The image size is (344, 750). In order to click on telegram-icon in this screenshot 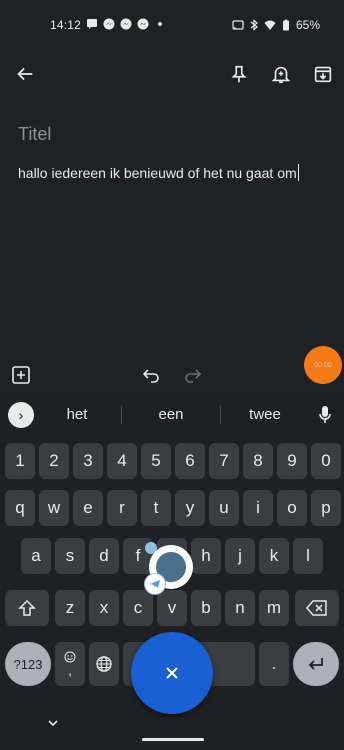, I will do `click(155, 584)`.